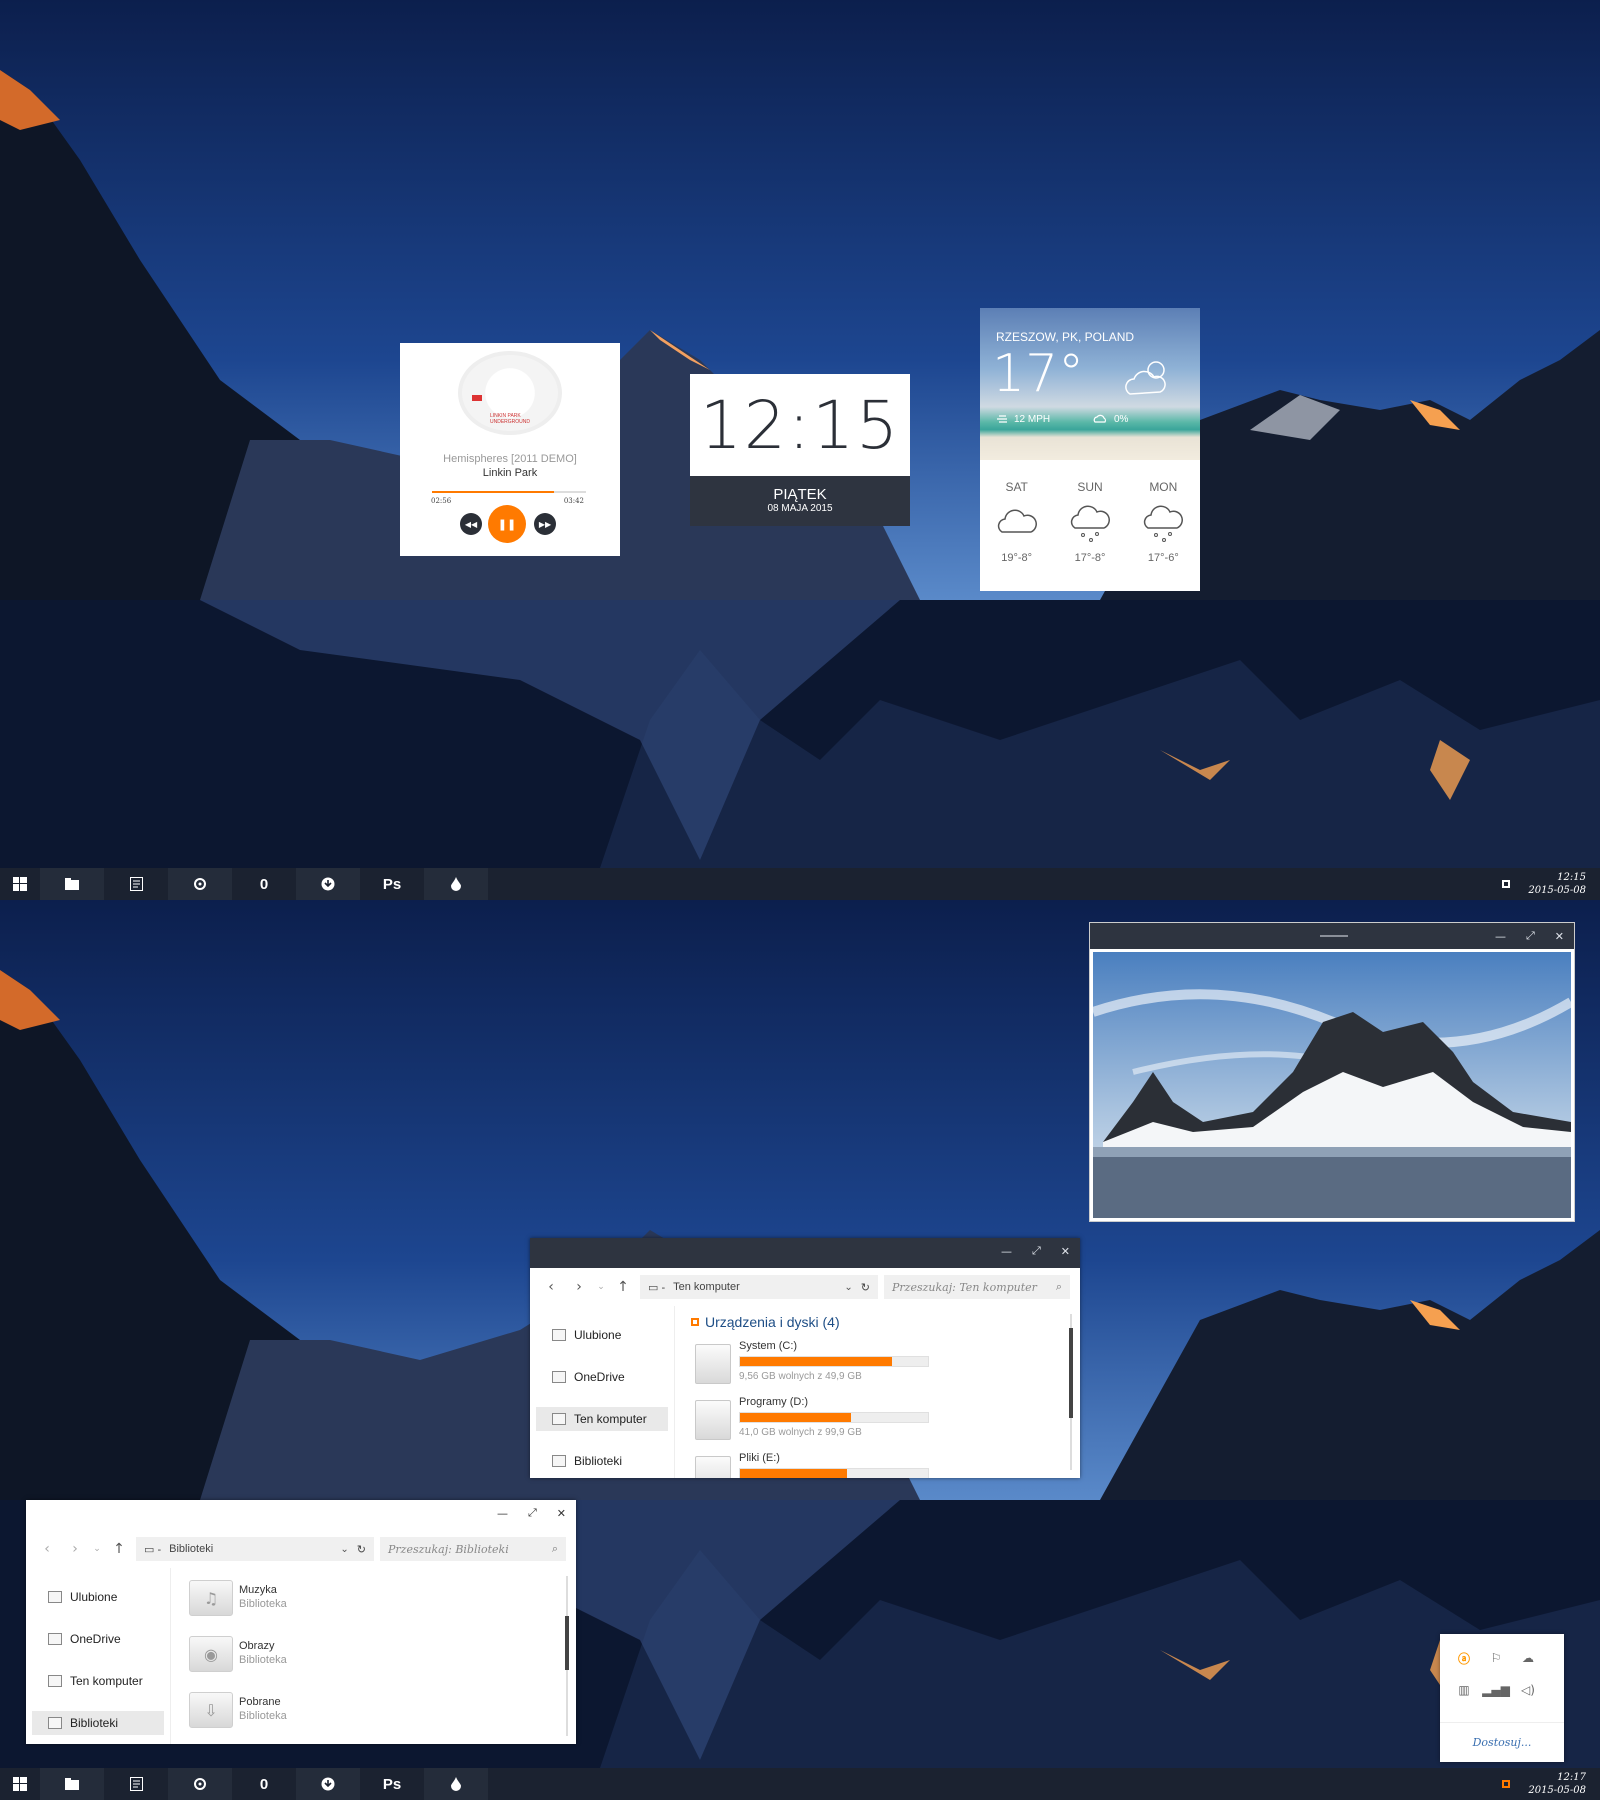 The image size is (1600, 1800). Describe the element at coordinates (1528, 1658) in the screenshot. I see `cloud-icon: ☁` at that location.